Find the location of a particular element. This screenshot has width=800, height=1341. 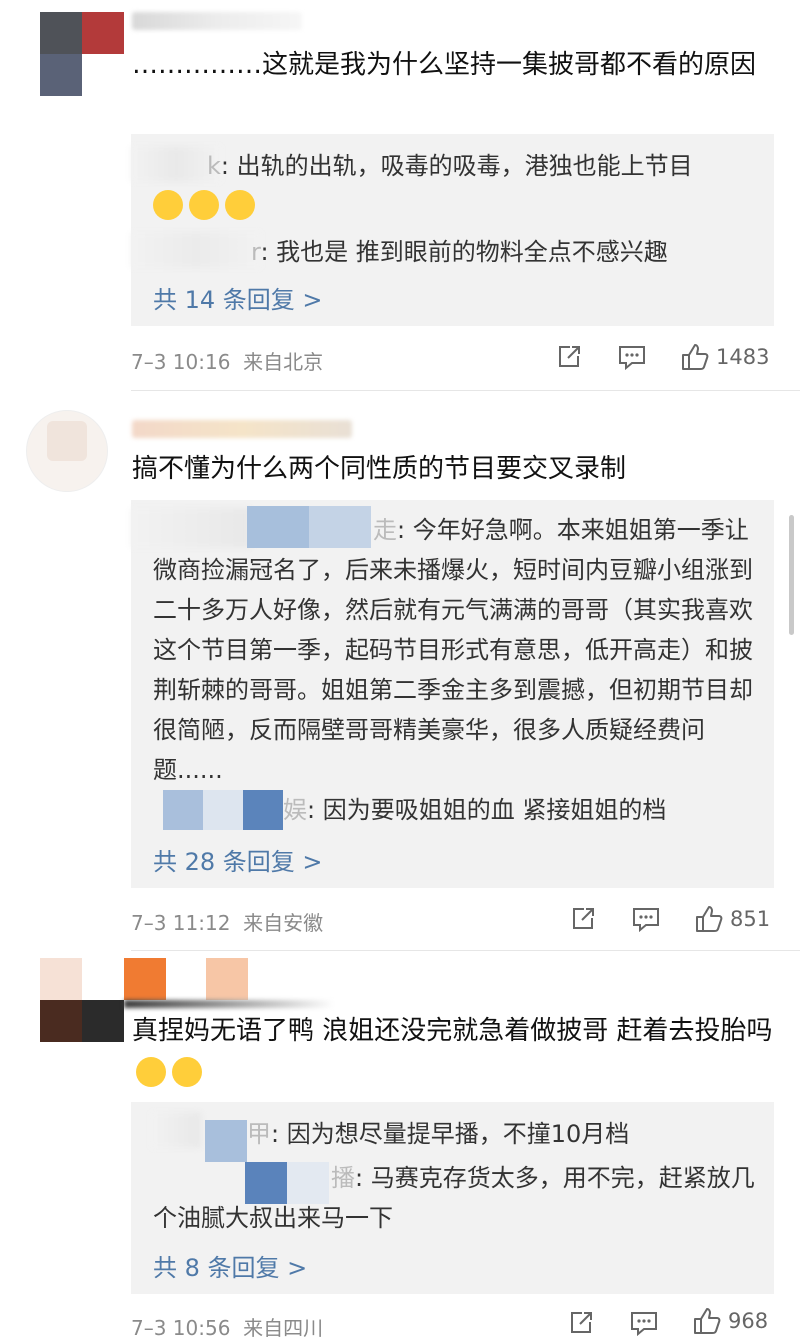

comment-text: 搞不懂为什么两个同性质的节目要交叉录制 is located at coordinates (379, 469).